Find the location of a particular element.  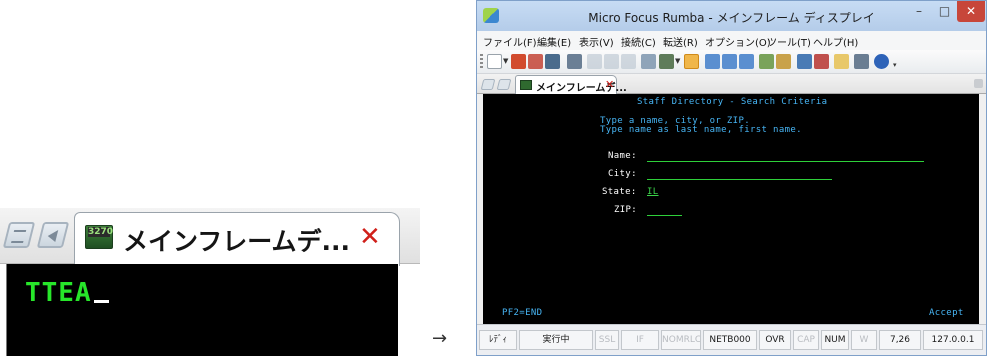

toolbar: ▼ ▼ ▾ is located at coordinates (731, 62).